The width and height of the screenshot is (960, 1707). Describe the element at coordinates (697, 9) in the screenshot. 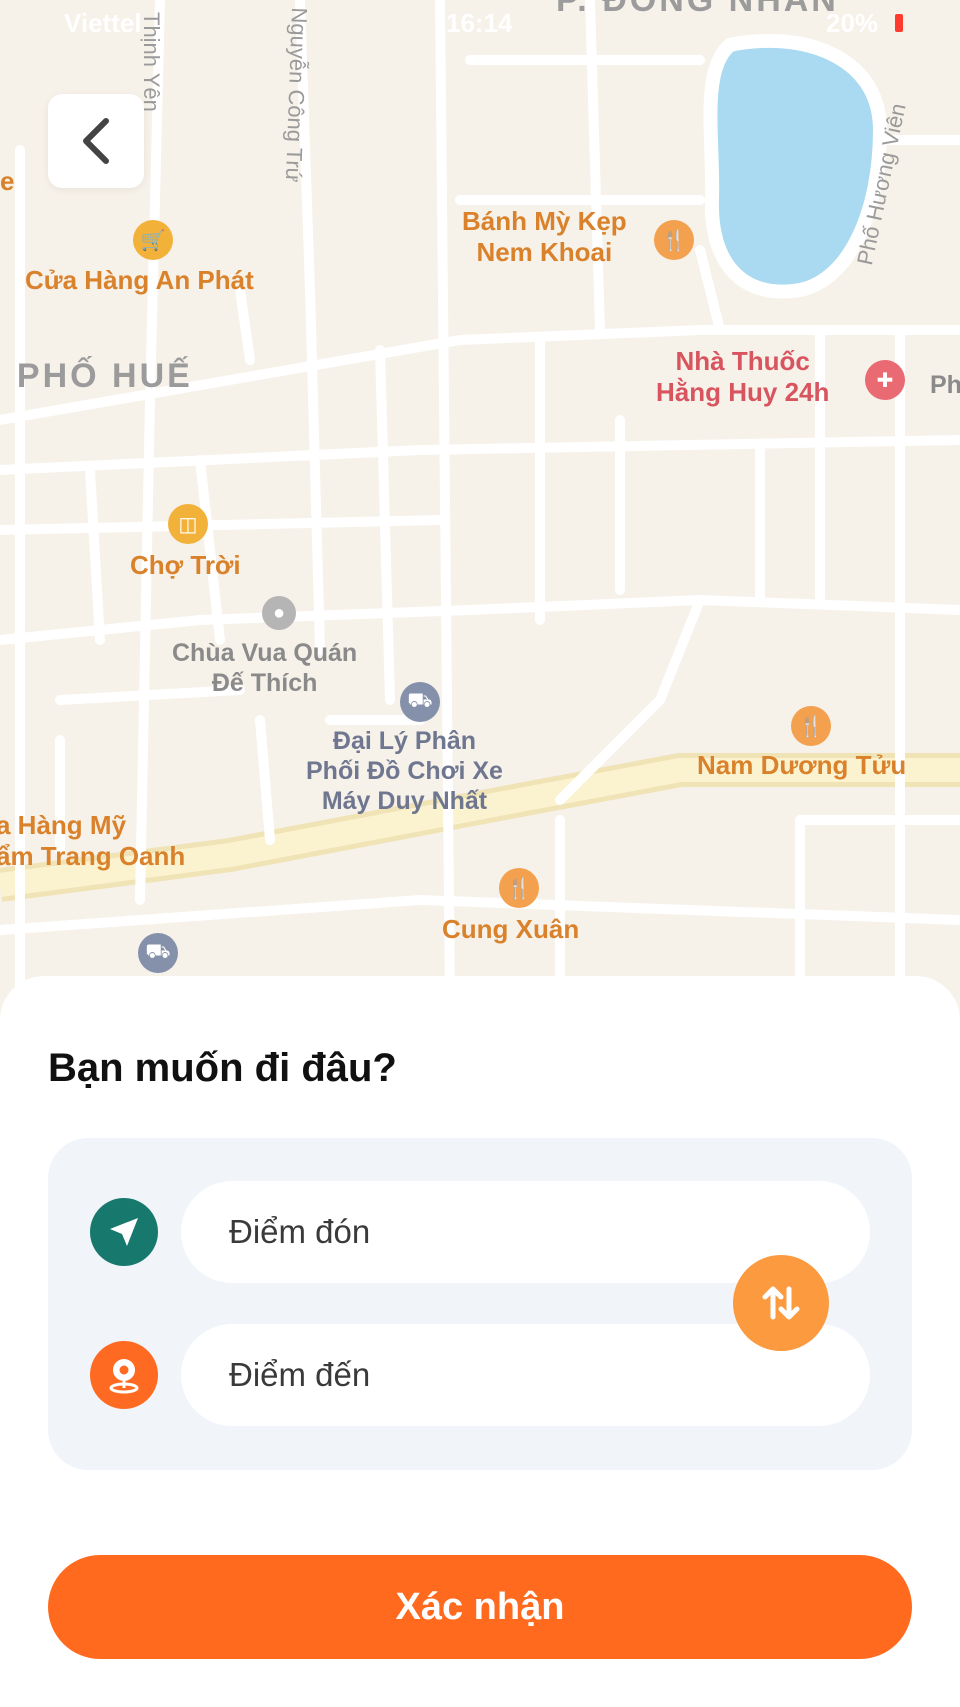

I see `district-label: P. ĐỒNG NHÂN` at that location.